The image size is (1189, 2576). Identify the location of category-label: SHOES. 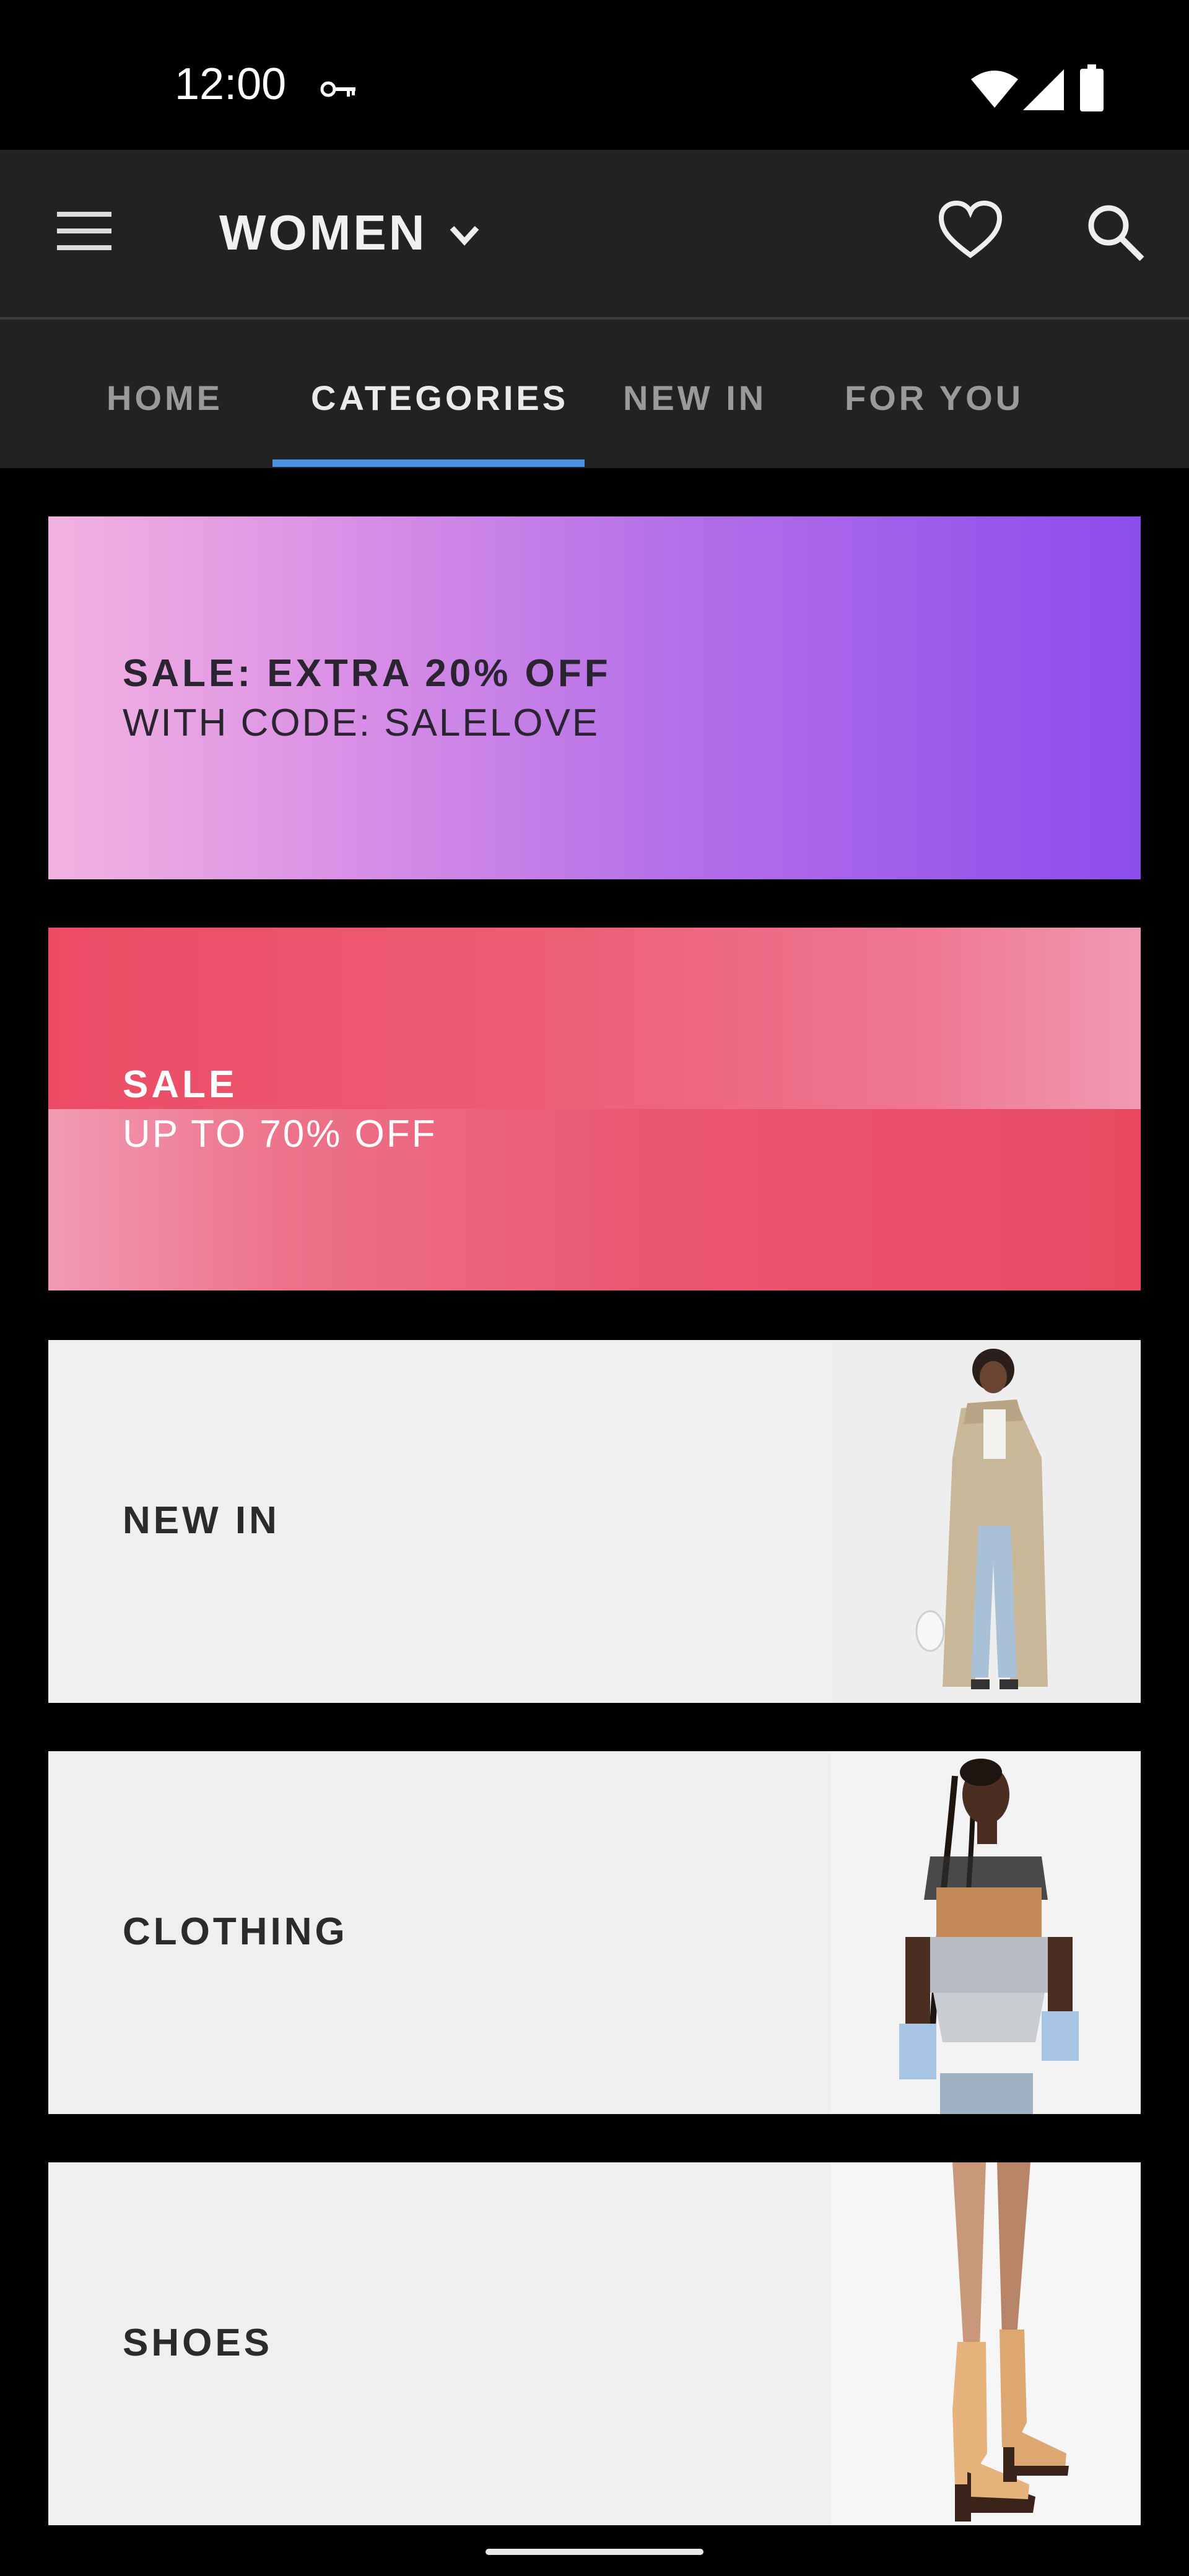
(198, 2342).